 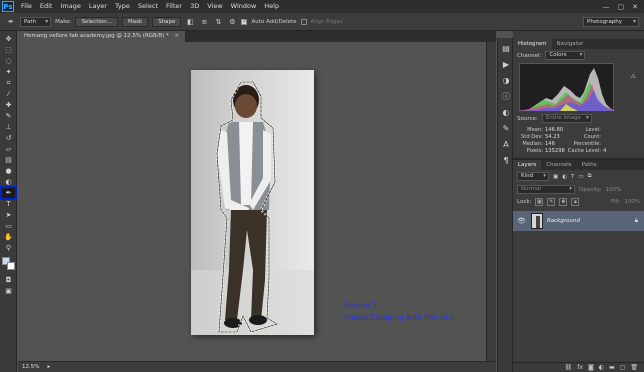 I want to click on shape-tool-icon: ▭, so click(x=8, y=226).